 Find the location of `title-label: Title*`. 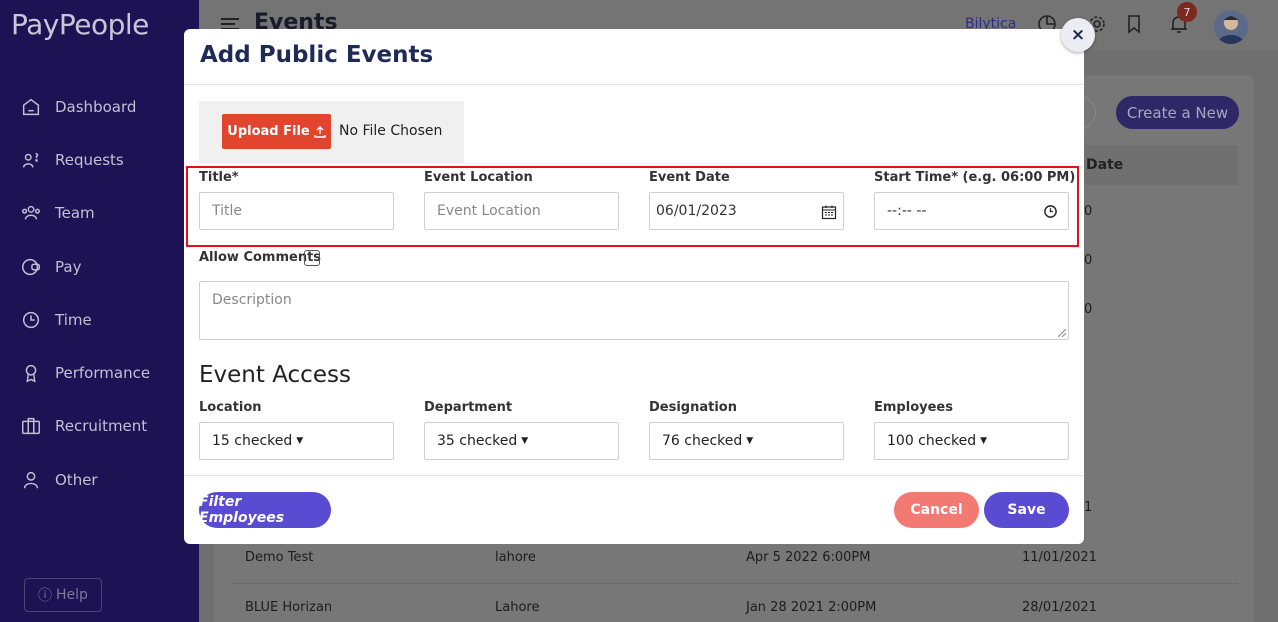

title-label: Title* is located at coordinates (219, 177).